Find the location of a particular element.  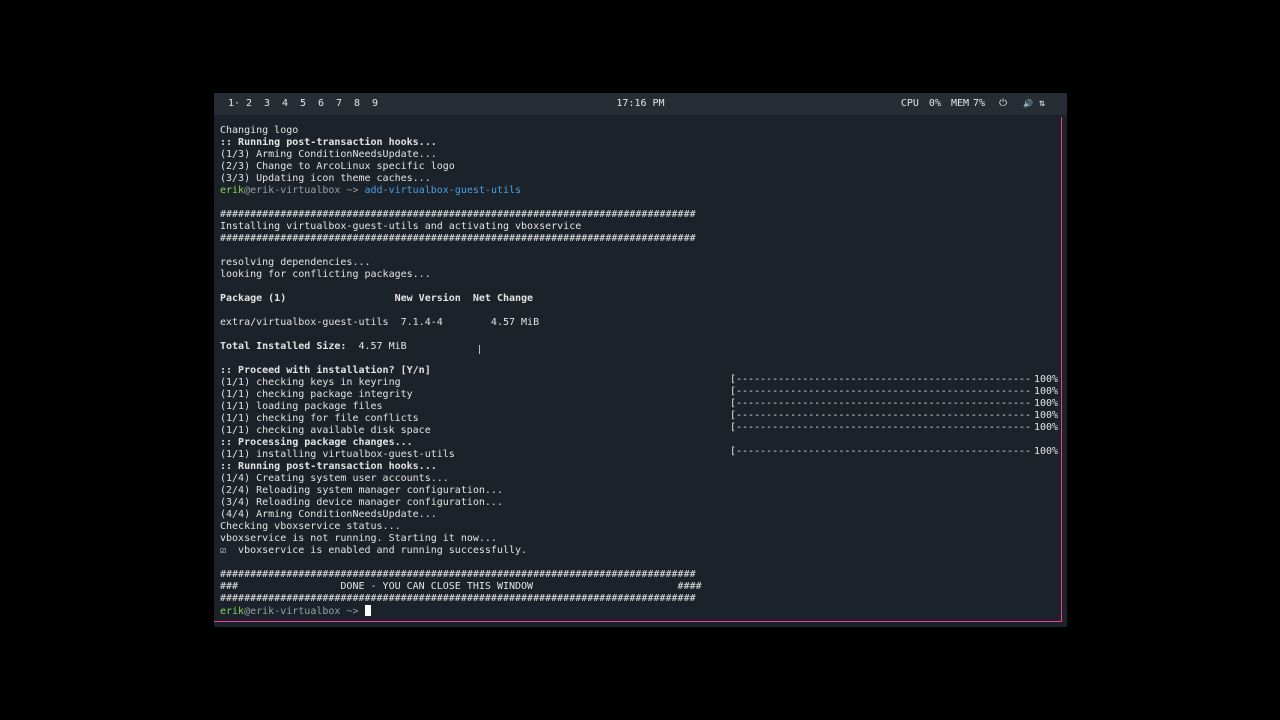

output-line: Changing logo is located at coordinates (259, 130).